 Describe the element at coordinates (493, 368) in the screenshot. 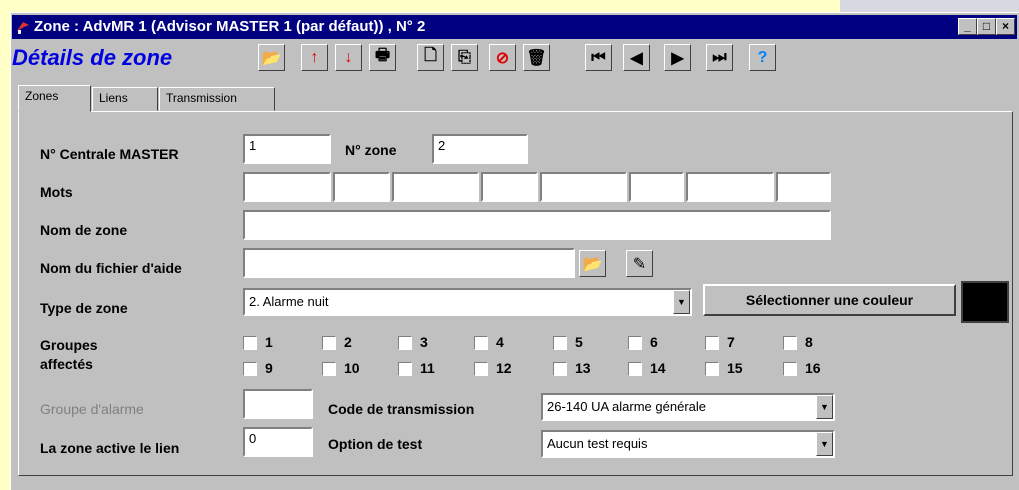

I see `groupe-checkbox-12: 12` at that location.